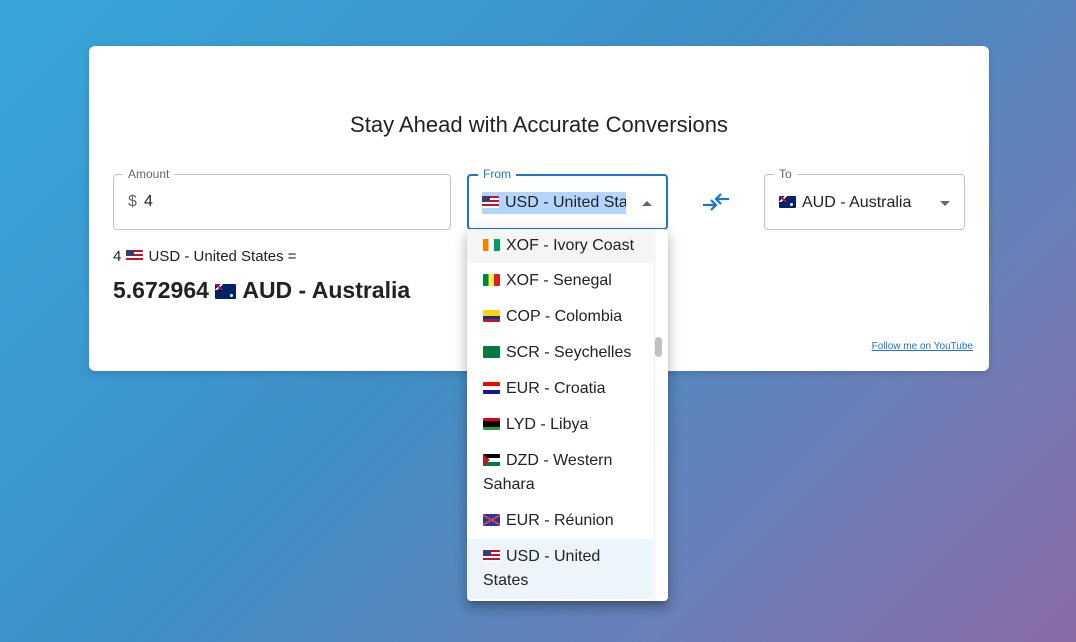 This screenshot has height=642, width=1076. What do you see at coordinates (491, 316) in the screenshot?
I see `co-flag-icon` at bounding box center [491, 316].